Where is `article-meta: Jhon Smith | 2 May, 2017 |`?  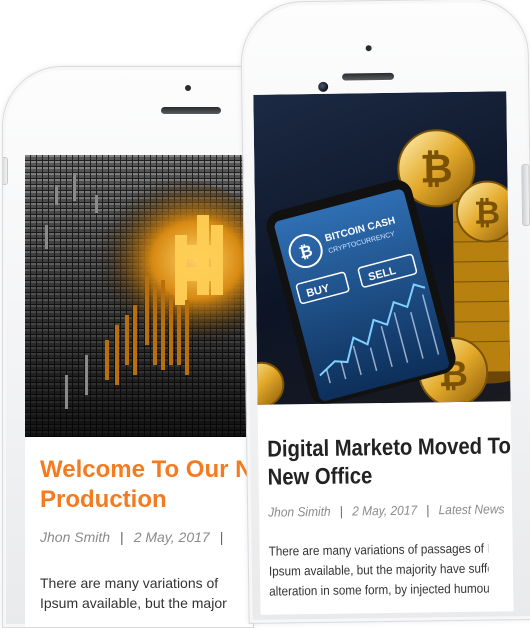
article-meta: Jhon Smith | 2 May, 2017 | is located at coordinates (146, 537).